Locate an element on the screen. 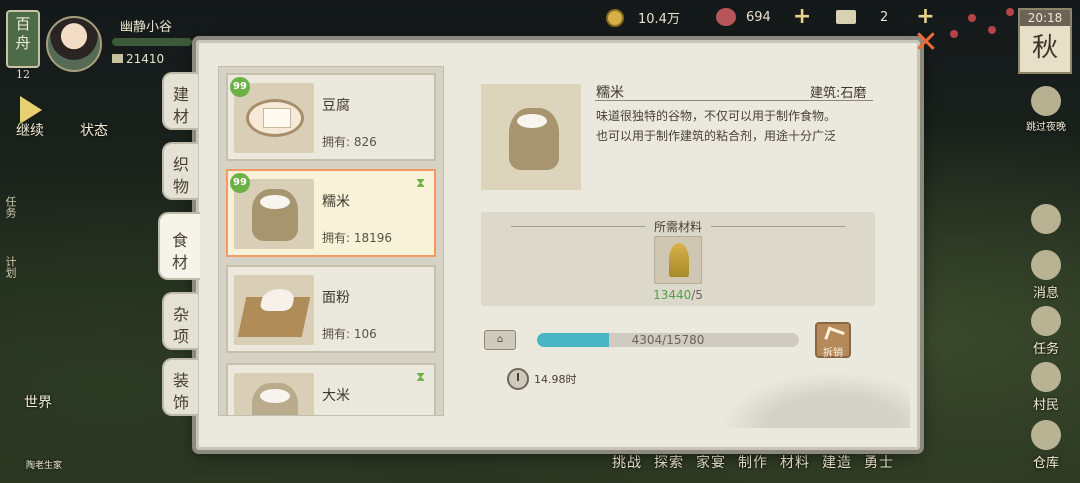  tab-fabric: 织物 is located at coordinates (180, 171).